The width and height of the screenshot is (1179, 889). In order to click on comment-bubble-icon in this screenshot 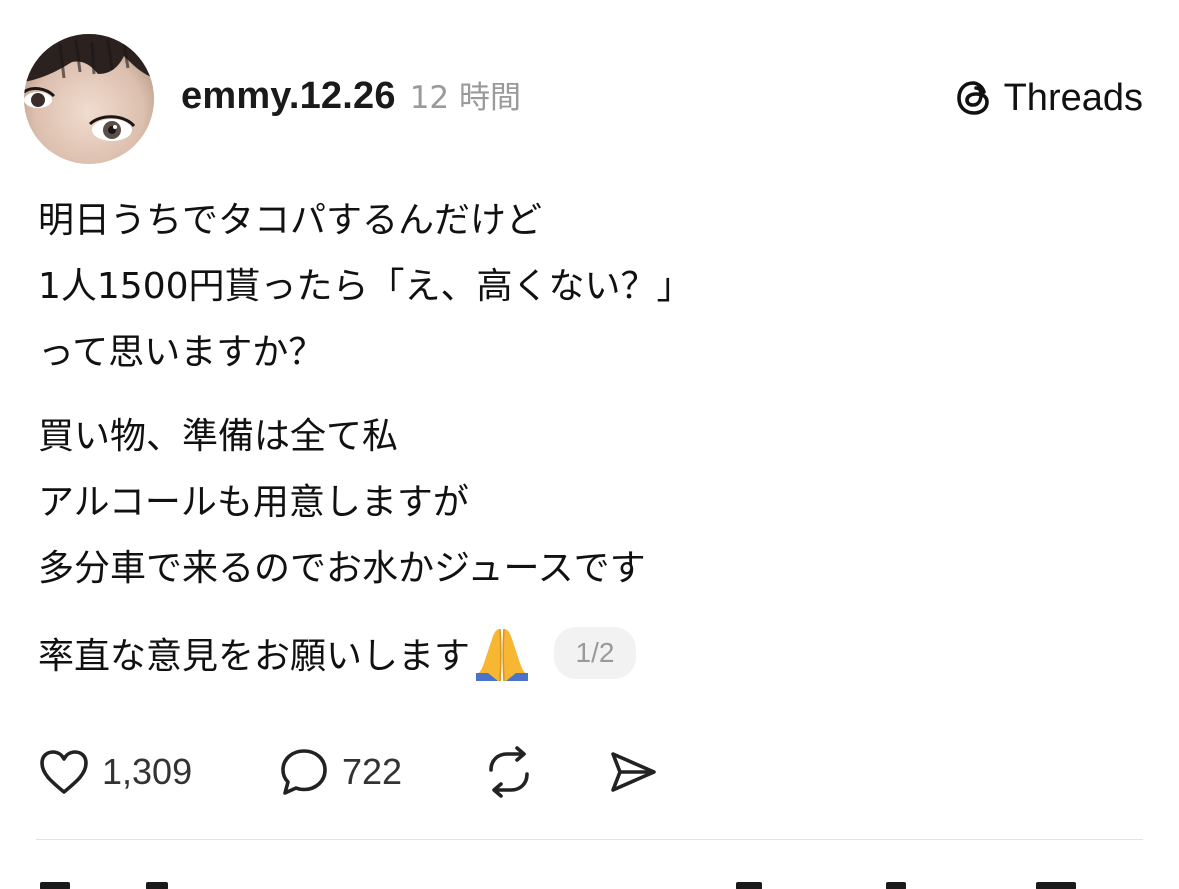, I will do `click(304, 772)`.